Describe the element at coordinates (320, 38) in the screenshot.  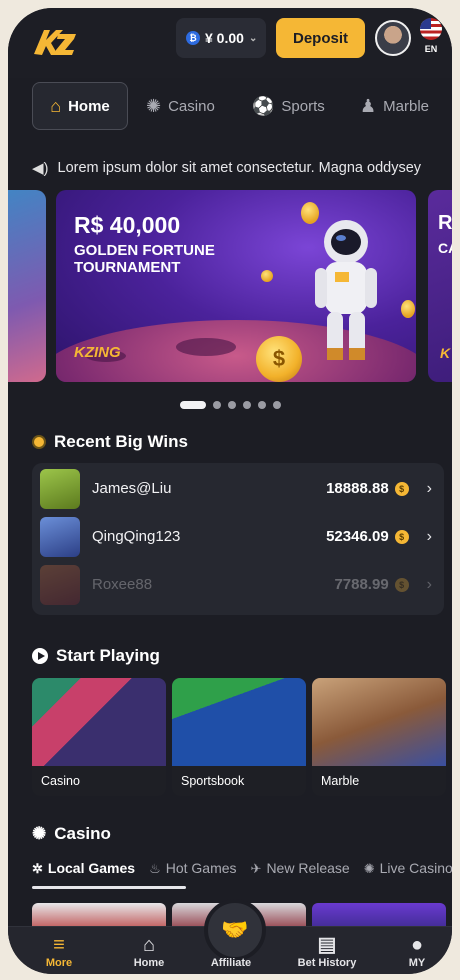
I see `deposit-button: Deposit` at that location.